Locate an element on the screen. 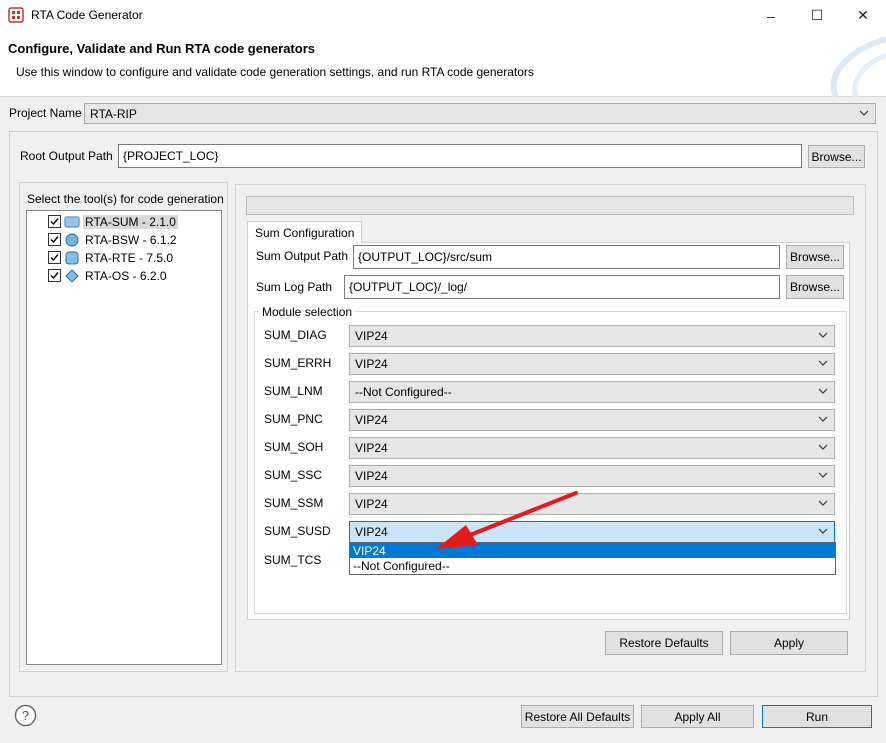  tab-label: Sum Configuration is located at coordinates (305, 232).